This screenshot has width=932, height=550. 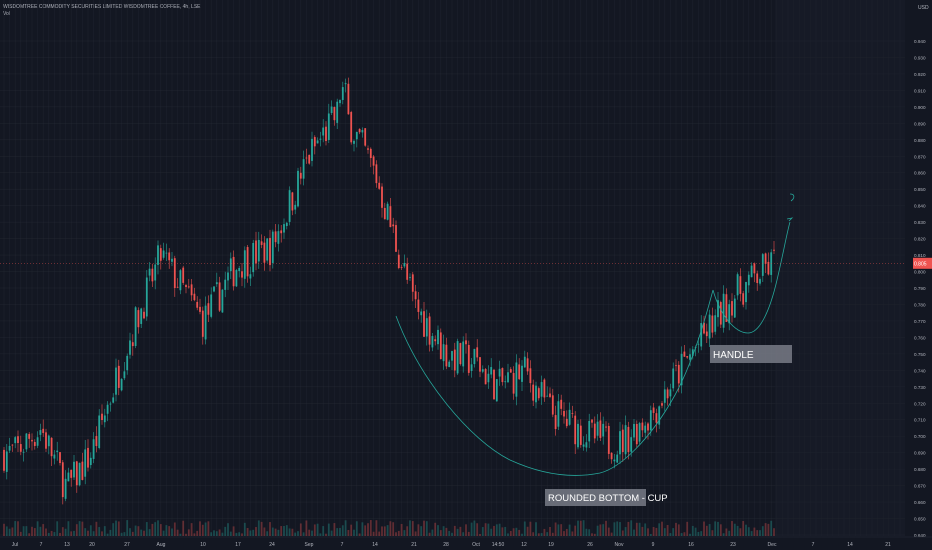 I want to click on time-tick: 14, so click(x=375, y=545).